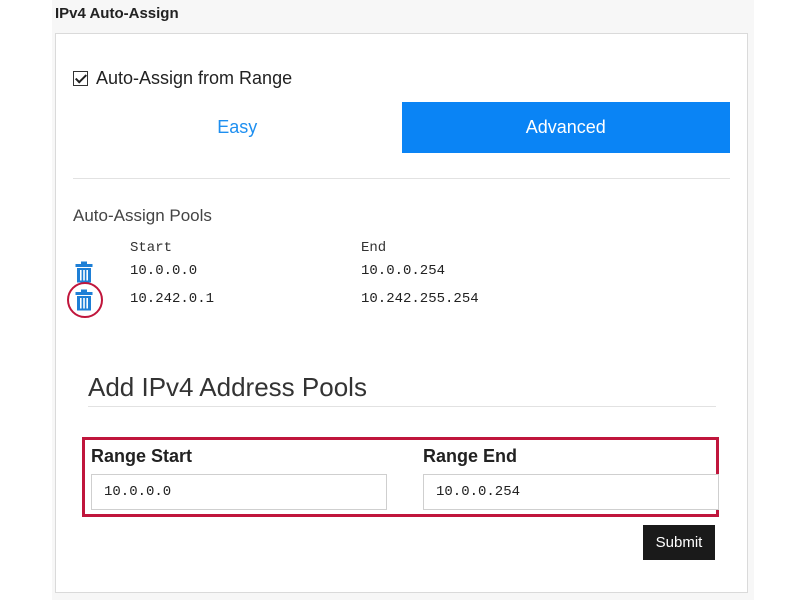 The image size is (800, 600). Describe the element at coordinates (172, 299) in the screenshot. I see `pool-start: 10.242.0.1` at that location.